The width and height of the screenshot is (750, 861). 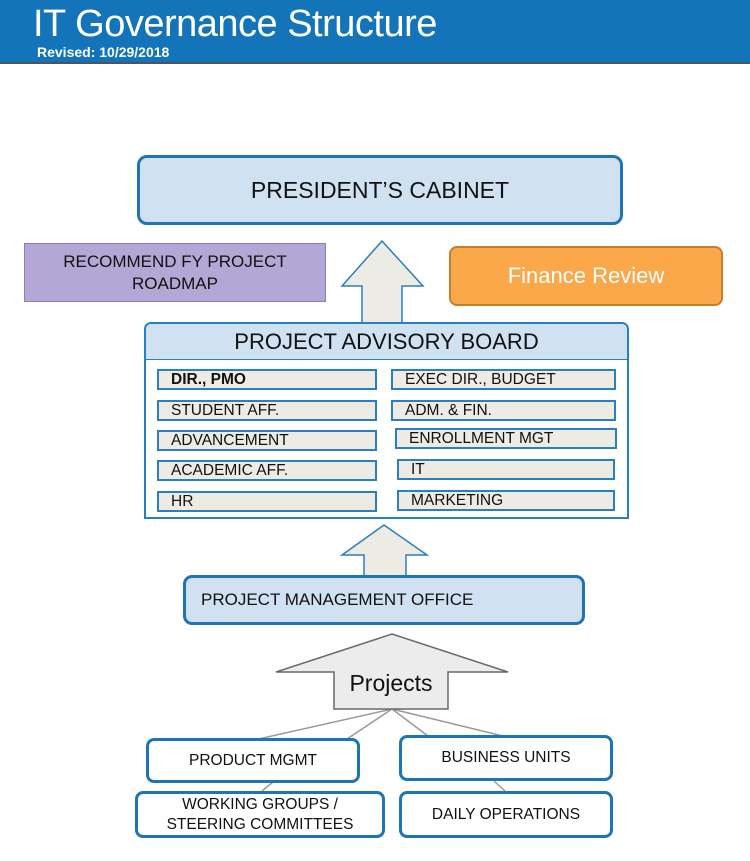 I want to click on board-member-dir-pmo: DIR., PMO, so click(x=267, y=379).